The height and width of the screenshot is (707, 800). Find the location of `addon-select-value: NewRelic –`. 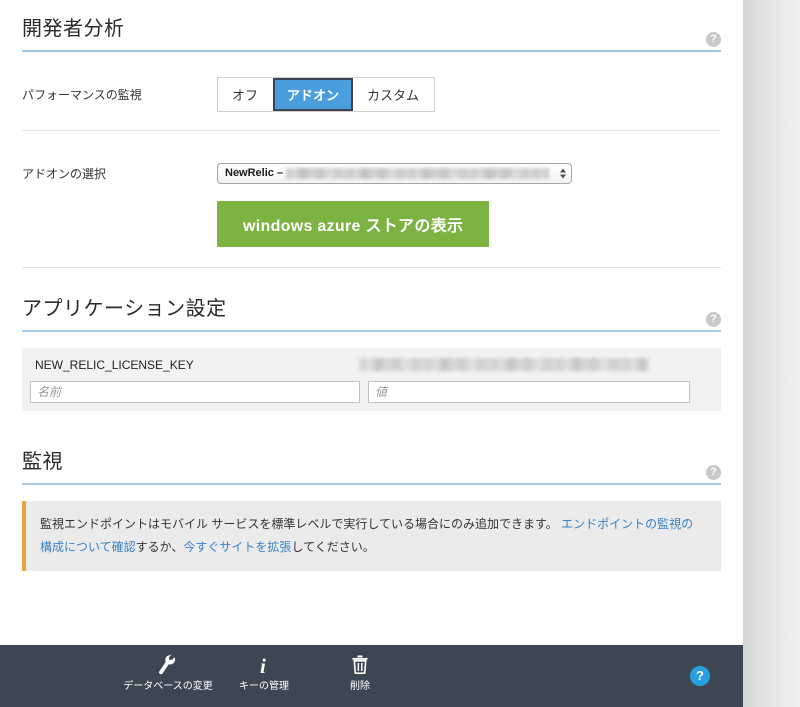

addon-select-value: NewRelic – is located at coordinates (254, 173).